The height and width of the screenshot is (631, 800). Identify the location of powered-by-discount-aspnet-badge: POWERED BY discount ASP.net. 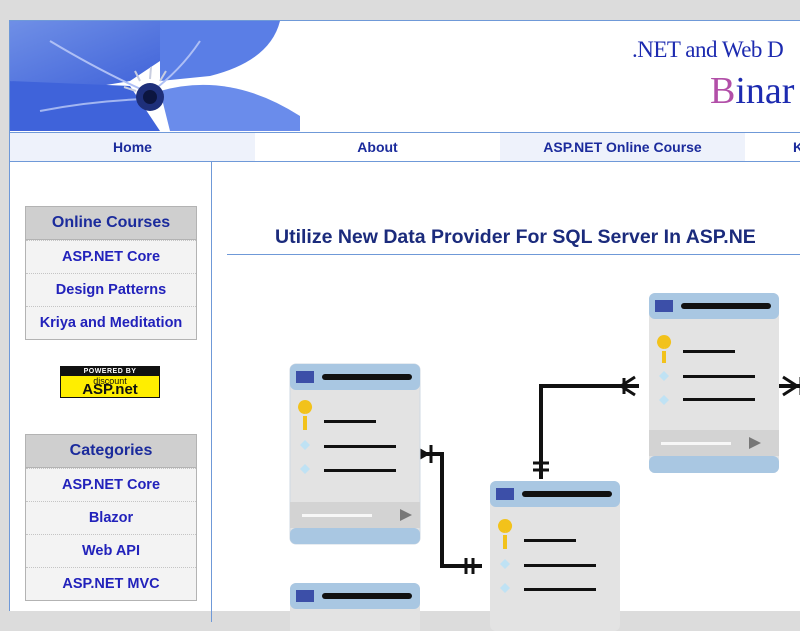
(110, 382).